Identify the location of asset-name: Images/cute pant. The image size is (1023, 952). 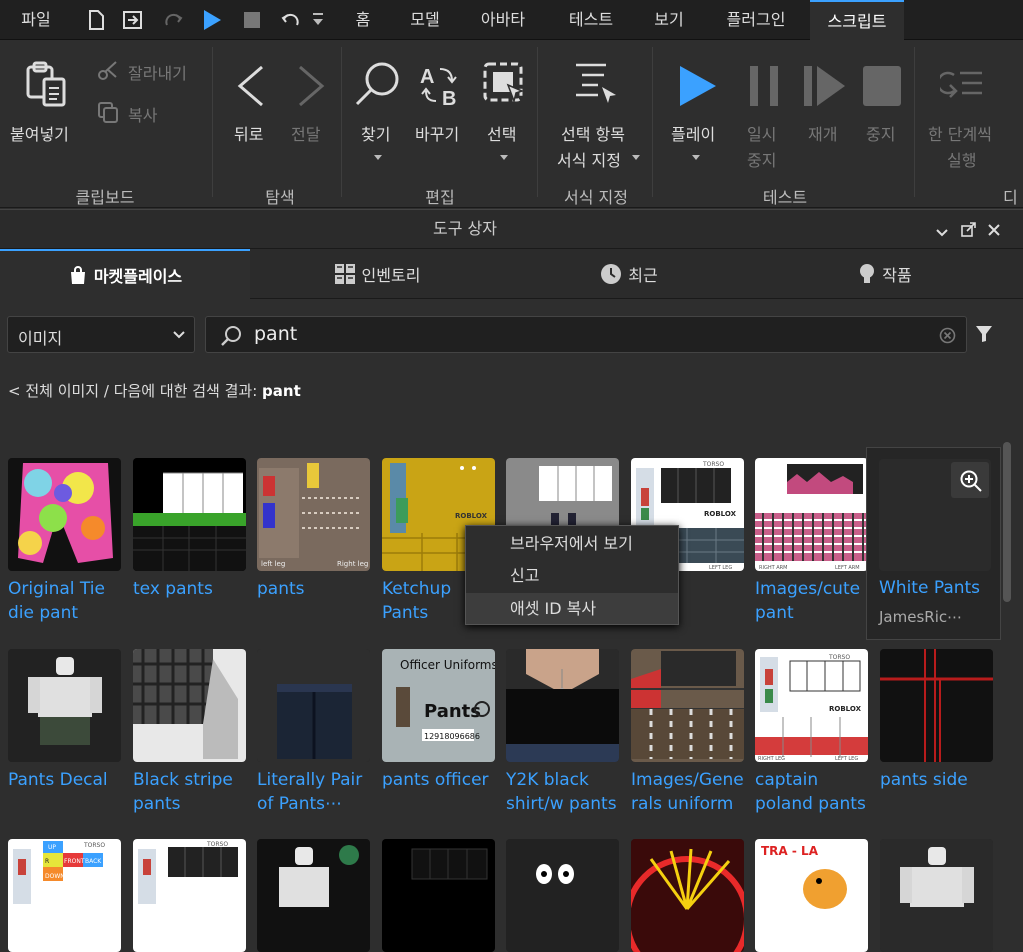
(814, 601).